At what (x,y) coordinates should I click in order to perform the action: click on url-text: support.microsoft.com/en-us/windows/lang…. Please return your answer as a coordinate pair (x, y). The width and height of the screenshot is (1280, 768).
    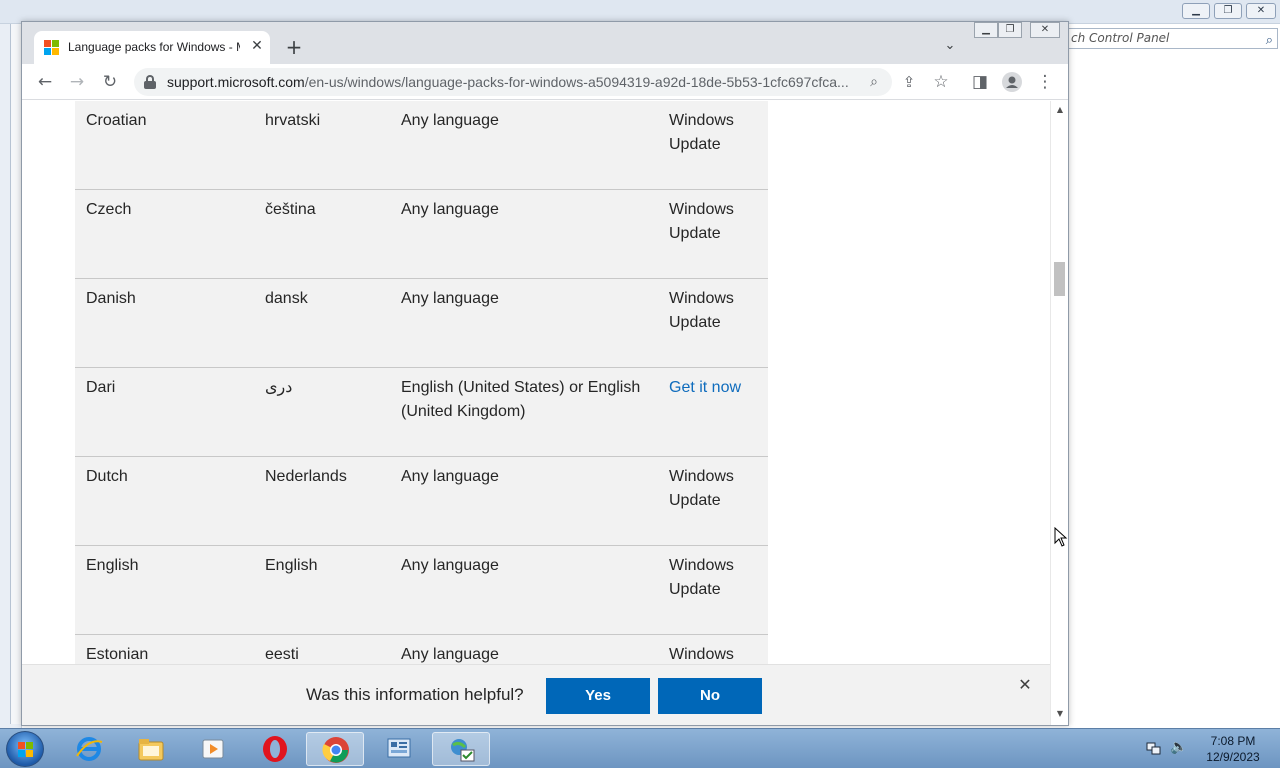
    Looking at the image, I should click on (512, 82).